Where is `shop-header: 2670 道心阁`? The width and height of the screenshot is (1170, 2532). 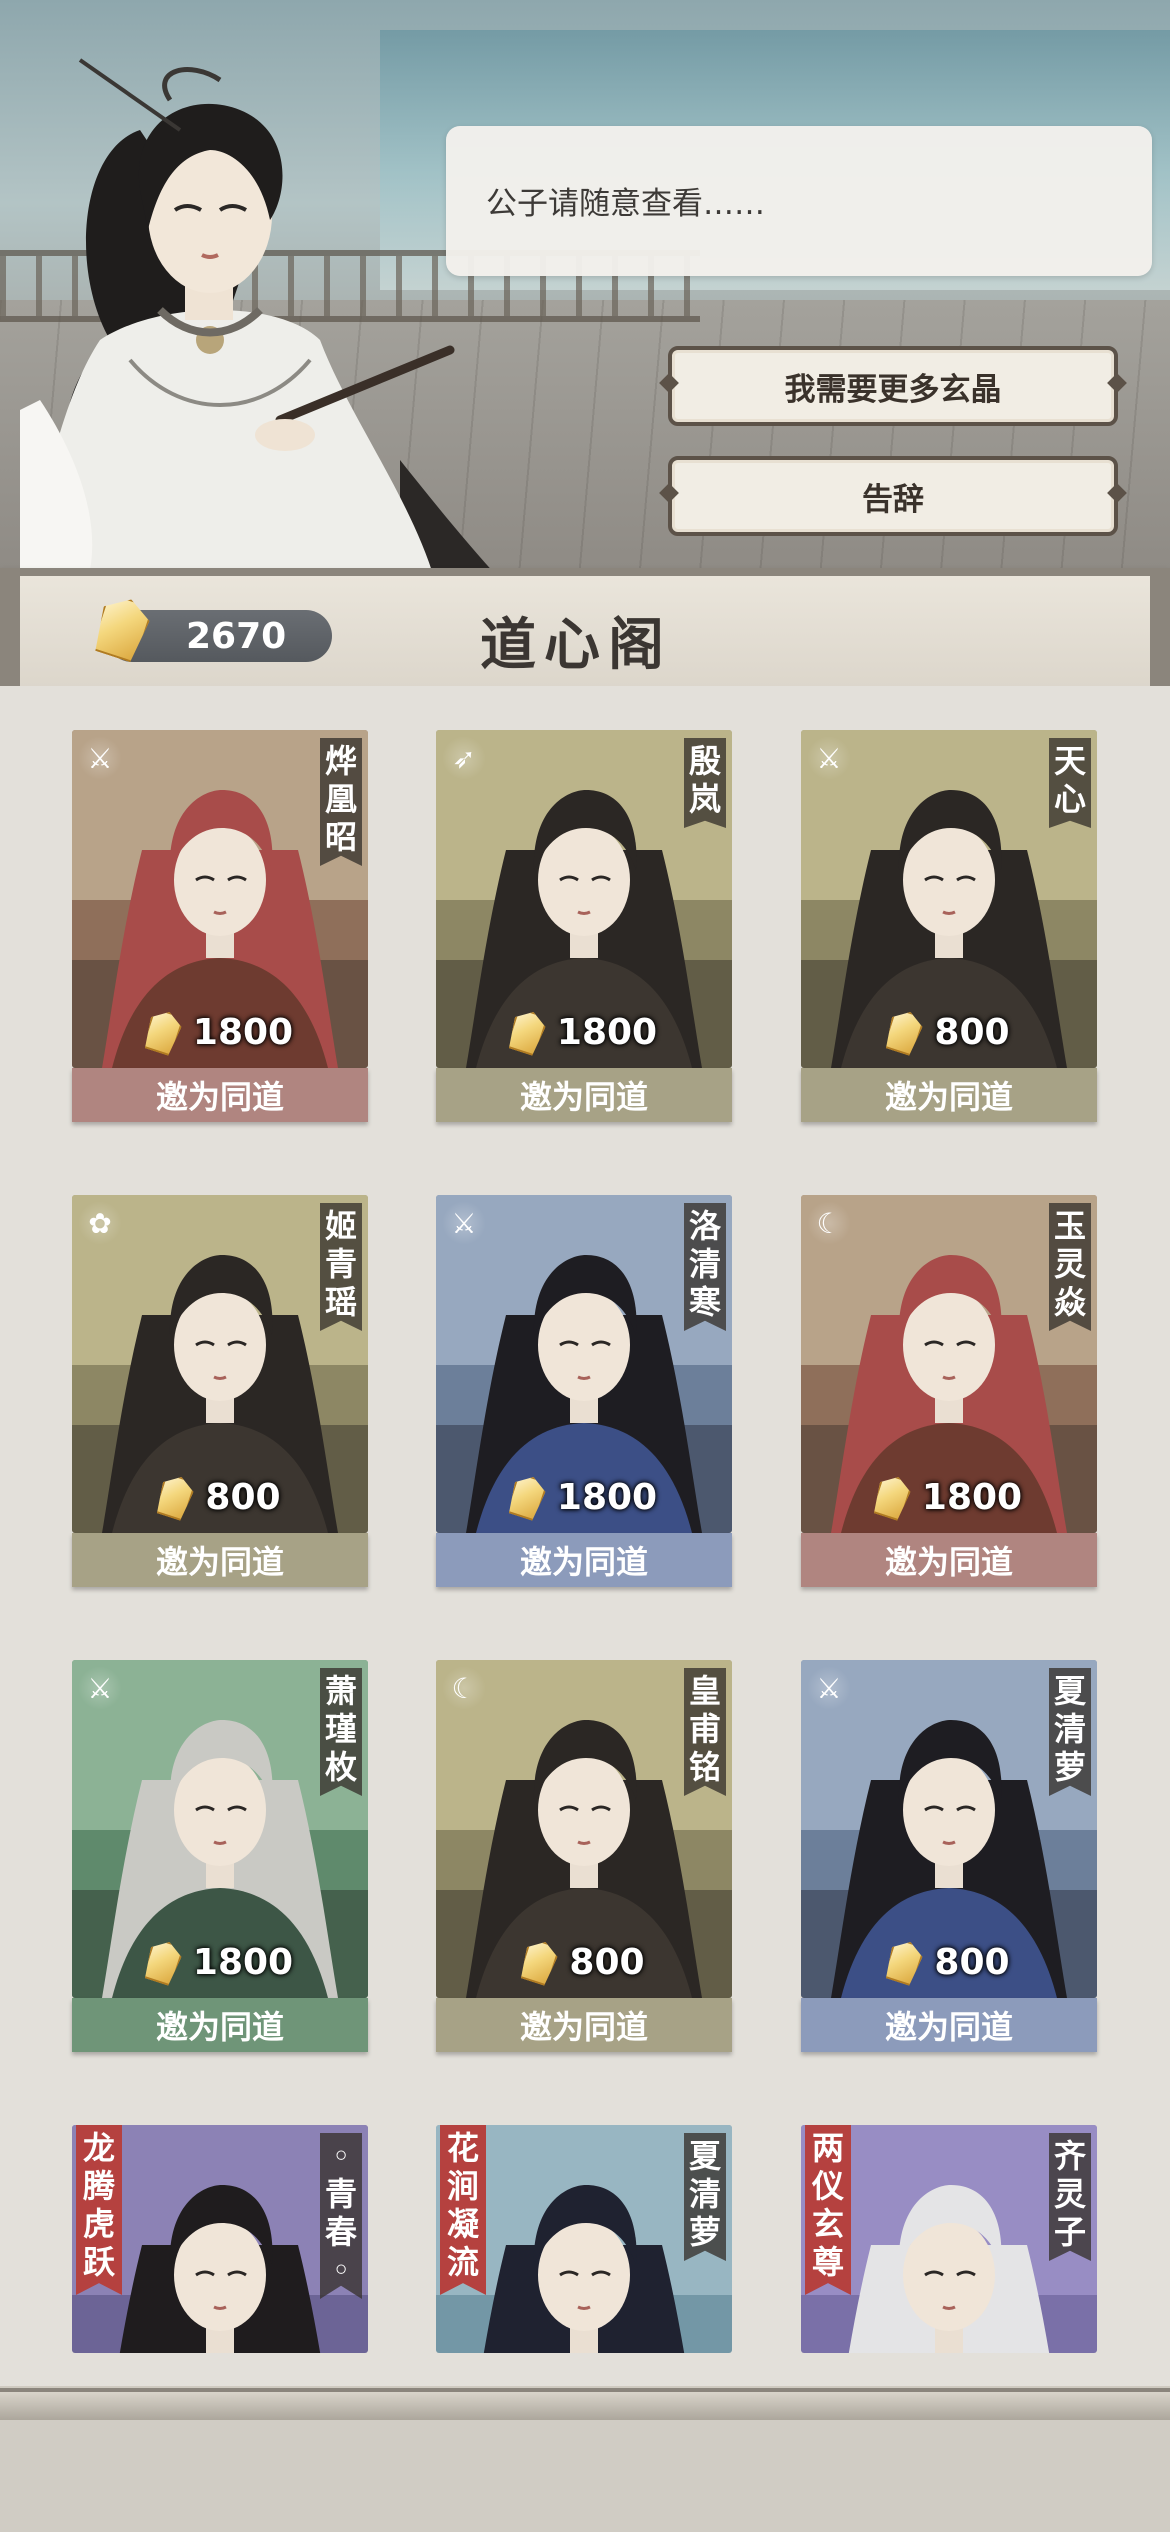 shop-header: 2670 道心阁 is located at coordinates (585, 631).